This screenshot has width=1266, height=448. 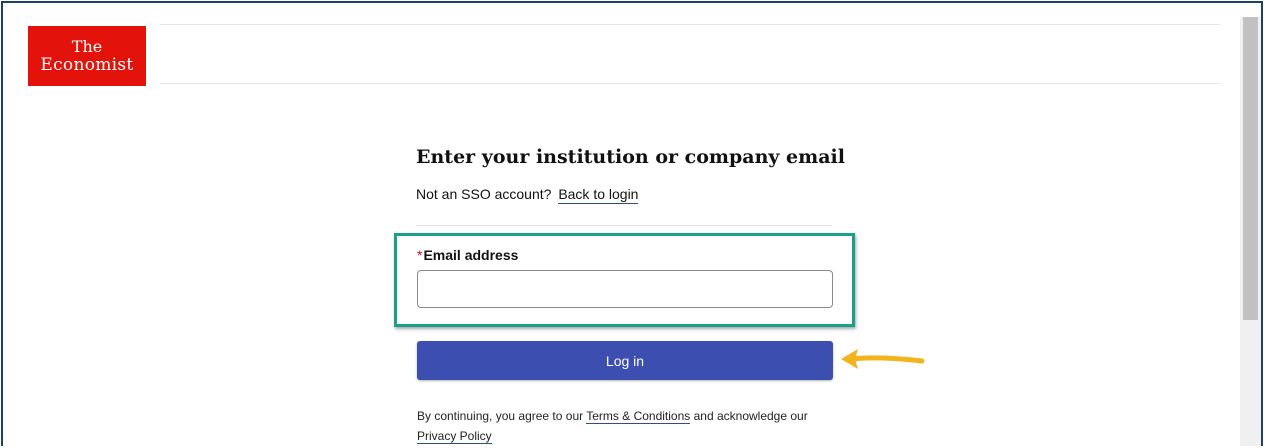 What do you see at coordinates (690, 83) in the screenshot?
I see `header-bottom-divider` at bounding box center [690, 83].